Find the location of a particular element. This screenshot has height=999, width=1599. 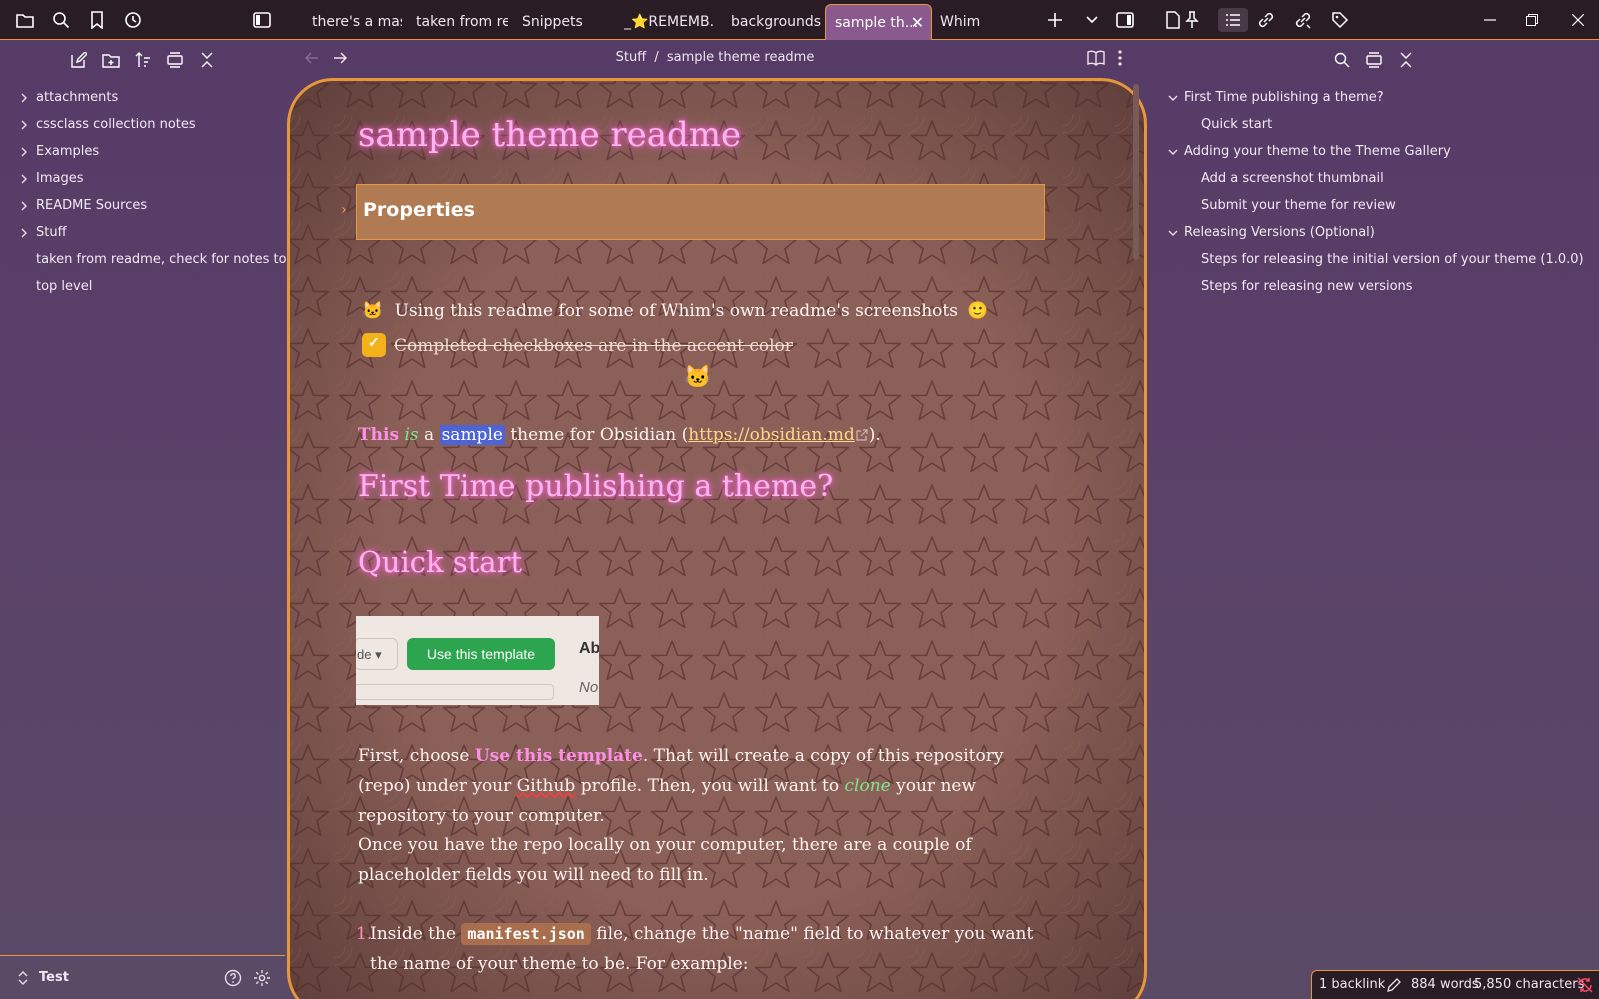

heading-1: First Time publishing a theme? is located at coordinates (595, 486).